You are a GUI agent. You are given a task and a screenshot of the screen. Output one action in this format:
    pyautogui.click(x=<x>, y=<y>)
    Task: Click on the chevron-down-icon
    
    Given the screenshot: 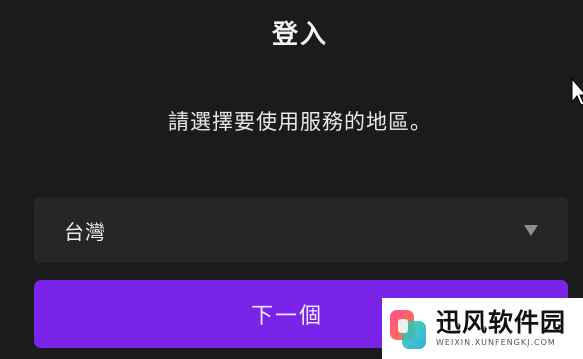 What is the action you would take?
    pyautogui.click(x=531, y=230)
    